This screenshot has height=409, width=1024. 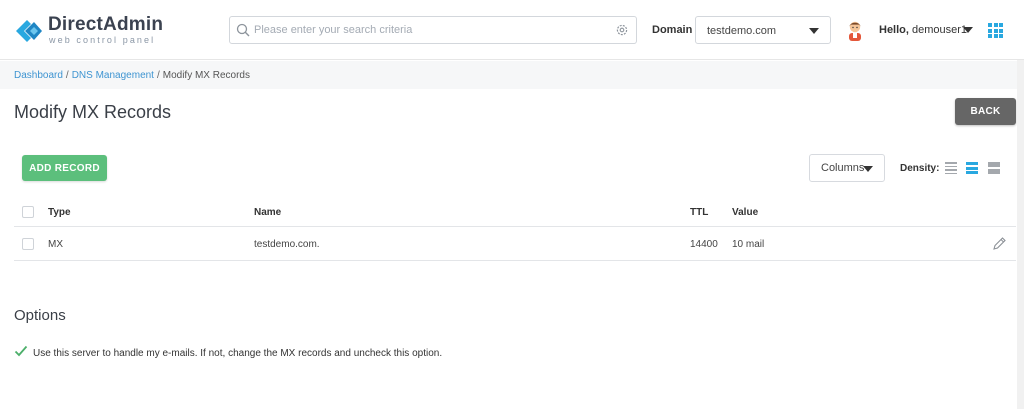 I want to click on options-title: Options, so click(x=40, y=315).